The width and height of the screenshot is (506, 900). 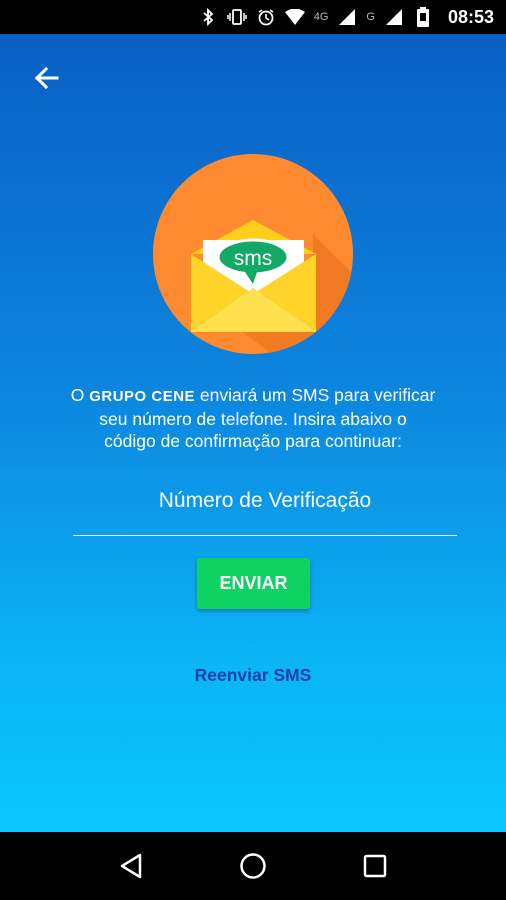 I want to click on network-g-label: G, so click(x=370, y=17).